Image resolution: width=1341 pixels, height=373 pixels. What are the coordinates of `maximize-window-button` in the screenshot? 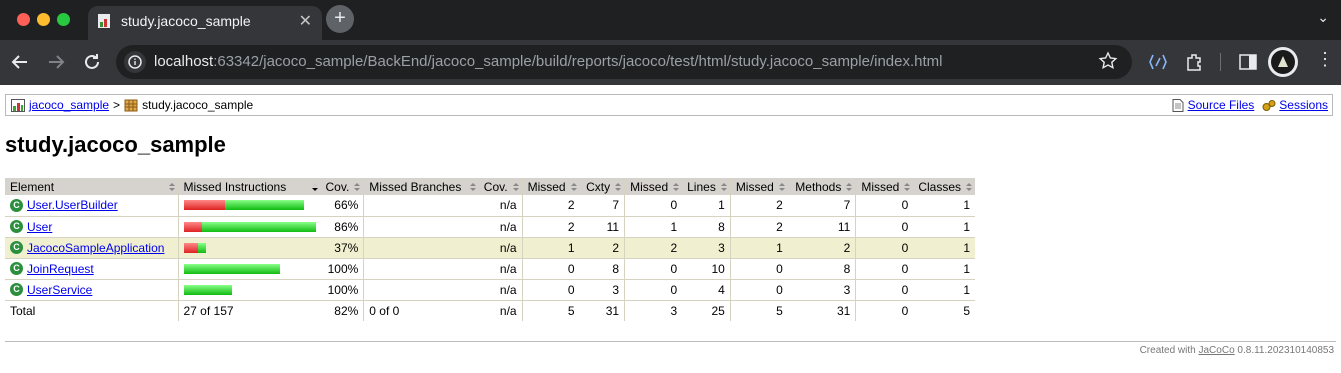 It's located at (63, 19).